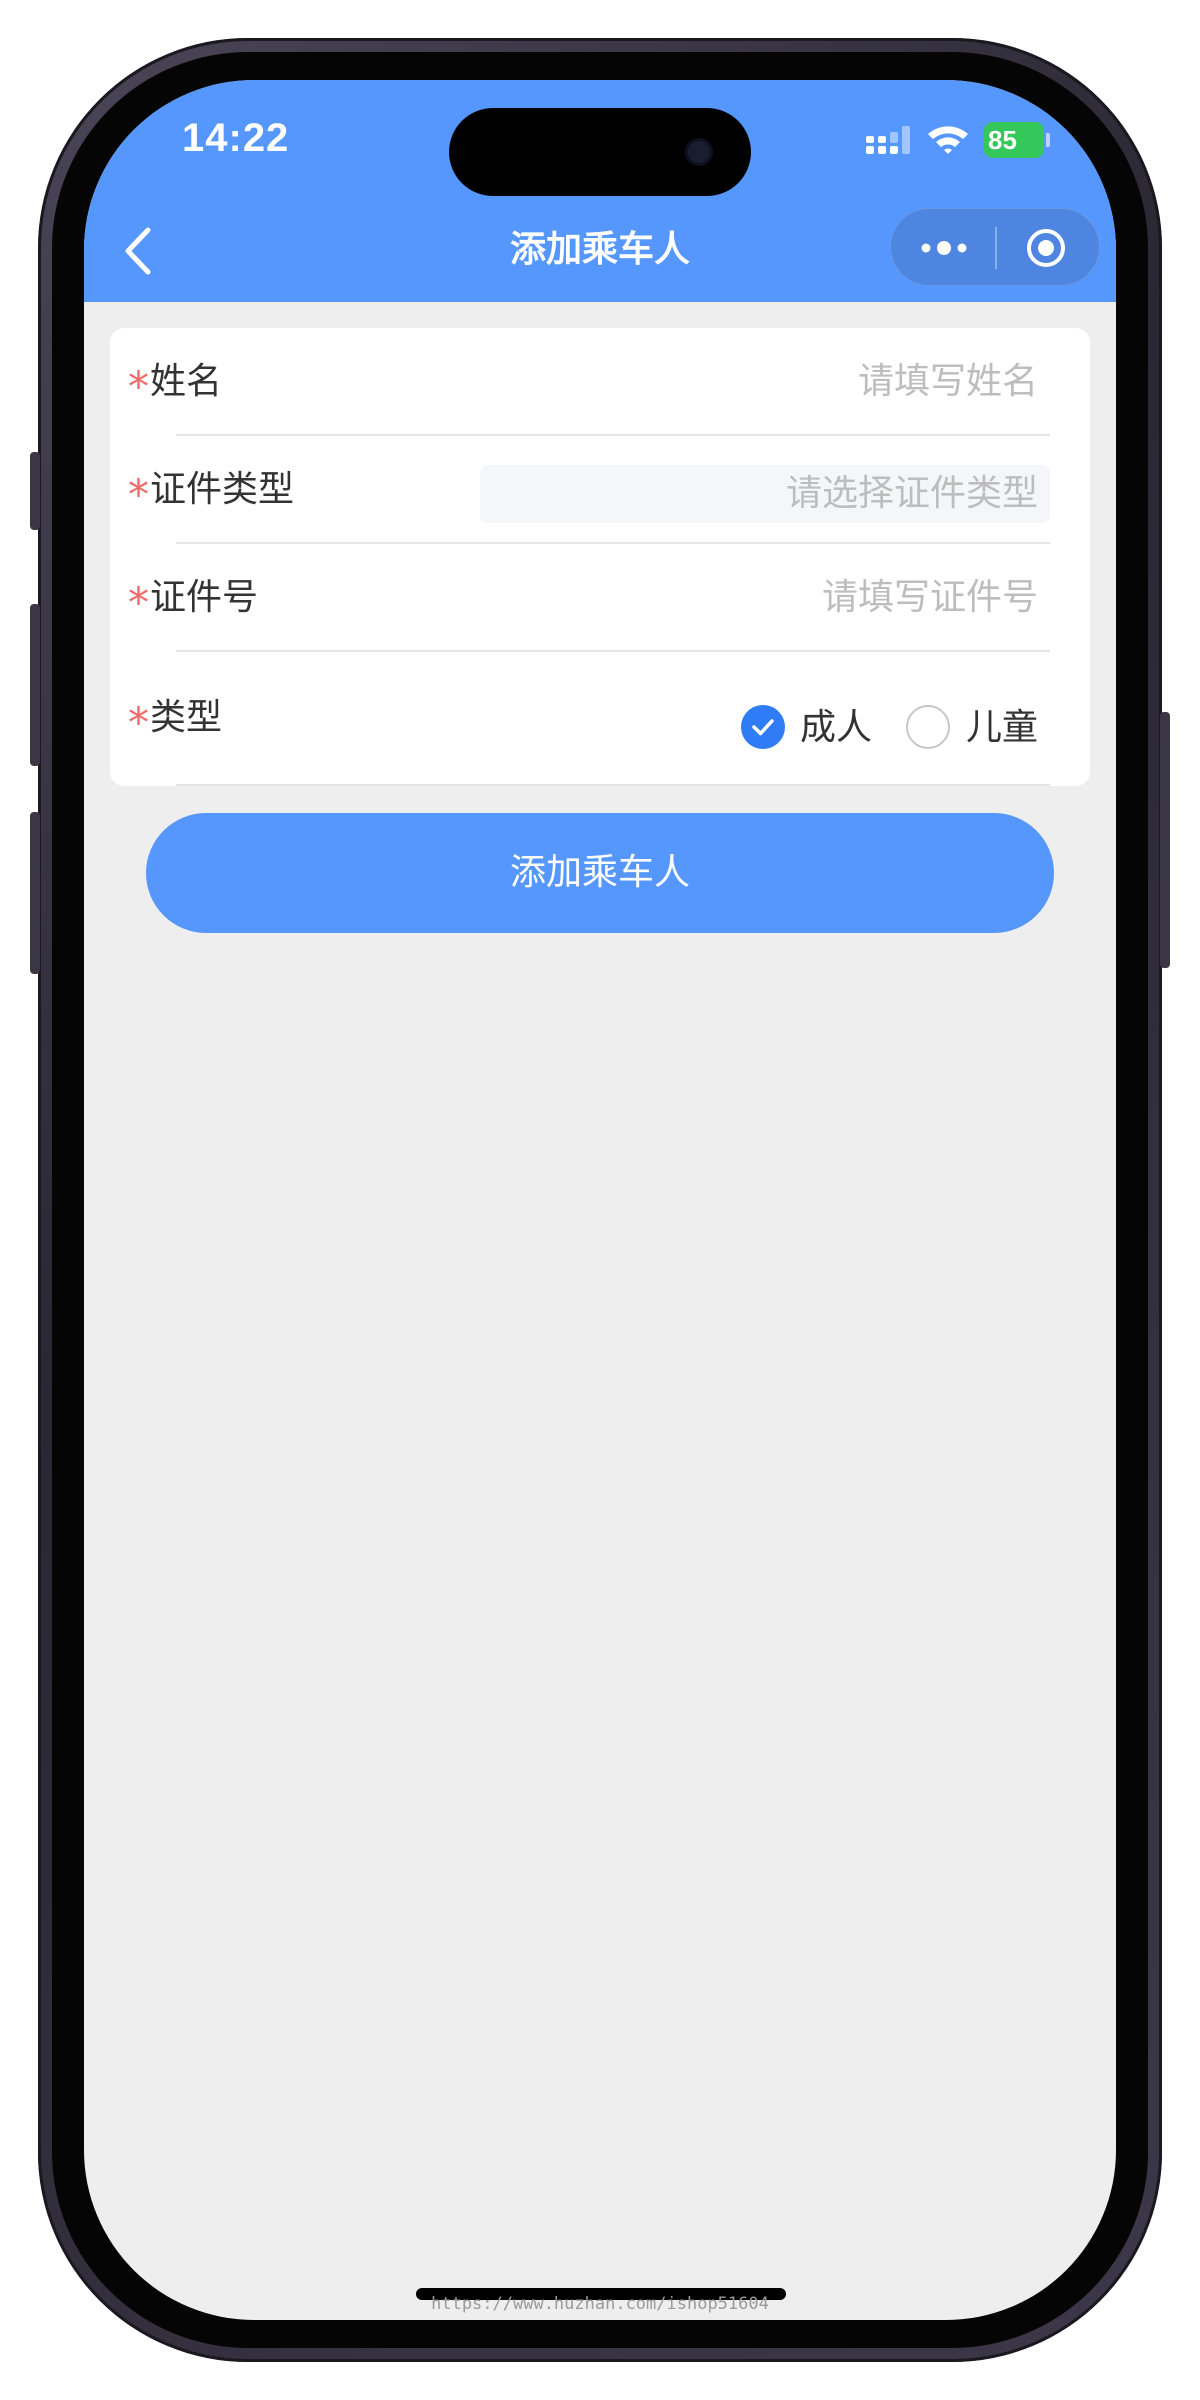 This screenshot has width=1200, height=2400. What do you see at coordinates (600, 598) in the screenshot?
I see `id-number-row: * 证件号 请填写证件号` at bounding box center [600, 598].